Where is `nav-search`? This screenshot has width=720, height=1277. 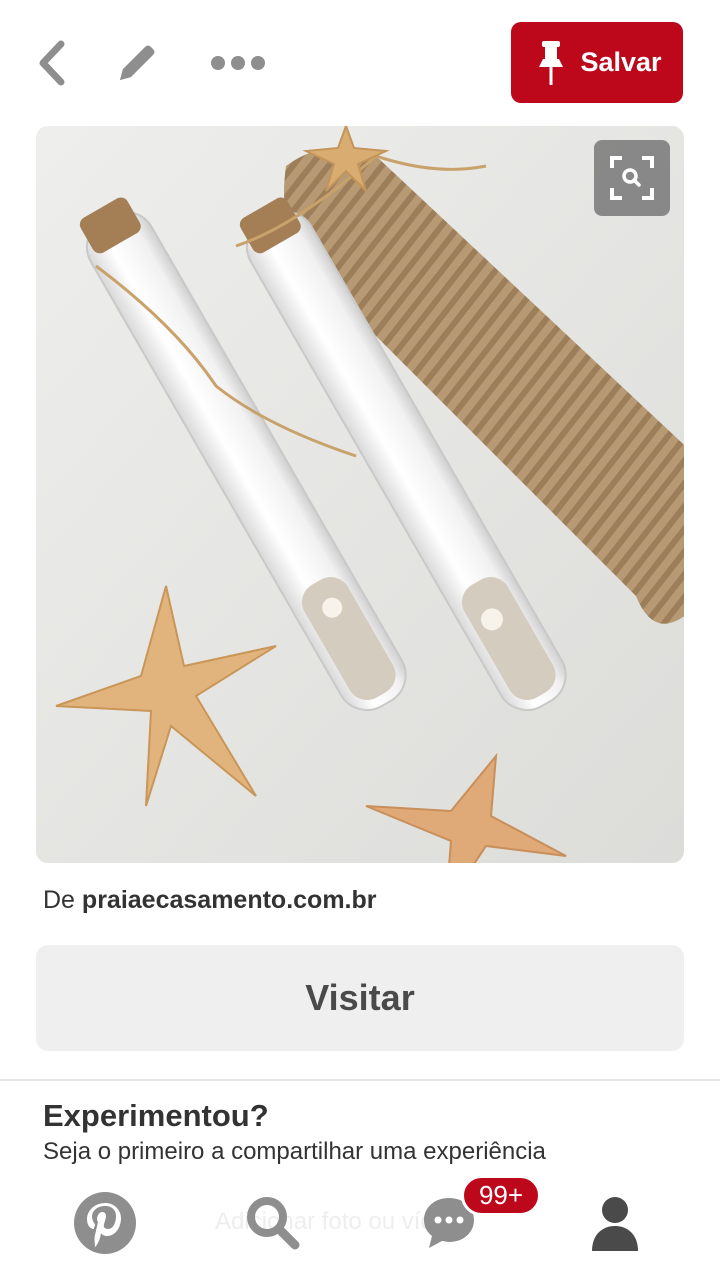
nav-search is located at coordinates (273, 1223).